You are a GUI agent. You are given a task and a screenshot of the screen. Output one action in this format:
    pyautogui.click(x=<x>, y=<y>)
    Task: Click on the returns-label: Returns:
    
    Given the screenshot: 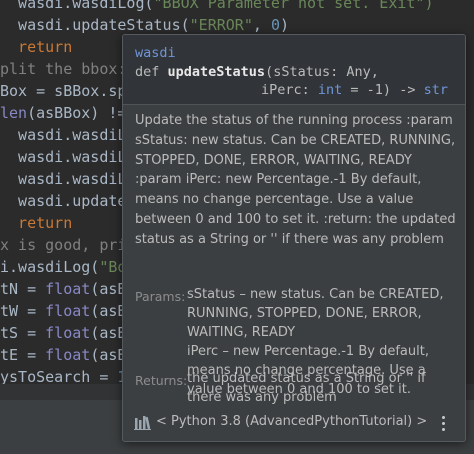 What is the action you would take?
    pyautogui.click(x=161, y=380)
    